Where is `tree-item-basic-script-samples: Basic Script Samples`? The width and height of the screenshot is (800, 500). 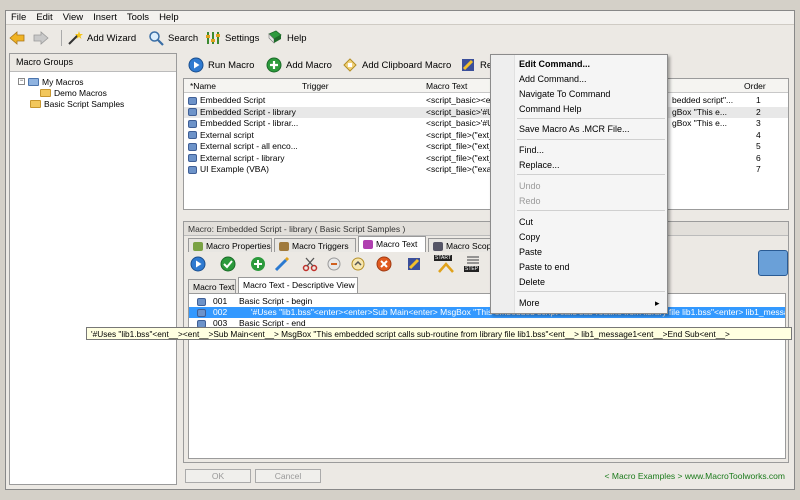
tree-item-basic-script-samples: Basic Script Samples is located at coordinates (97, 103).